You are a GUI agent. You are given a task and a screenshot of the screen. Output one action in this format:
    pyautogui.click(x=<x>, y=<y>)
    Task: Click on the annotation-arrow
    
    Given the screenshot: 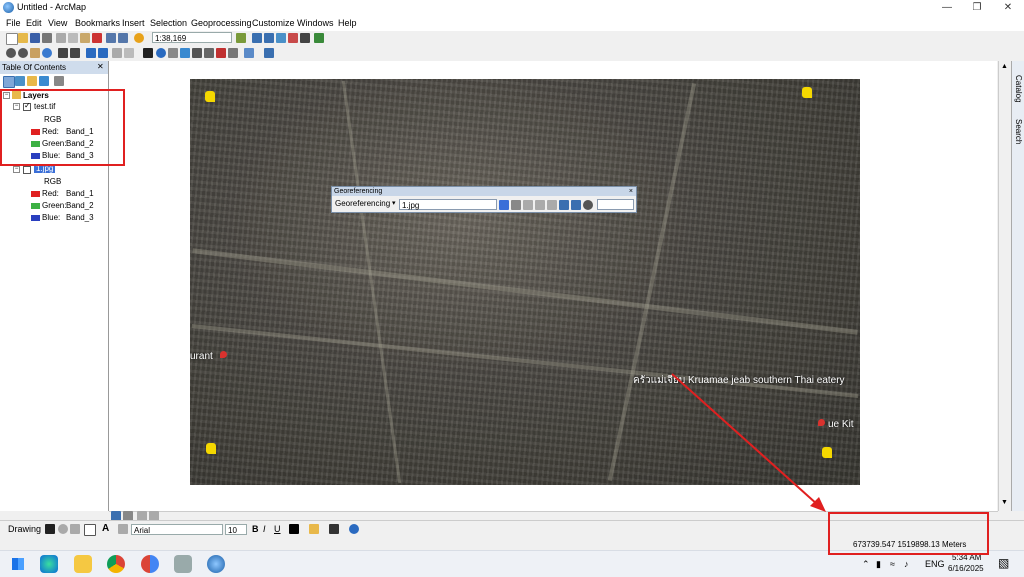 What is the action you would take?
    pyautogui.click(x=748, y=442)
    